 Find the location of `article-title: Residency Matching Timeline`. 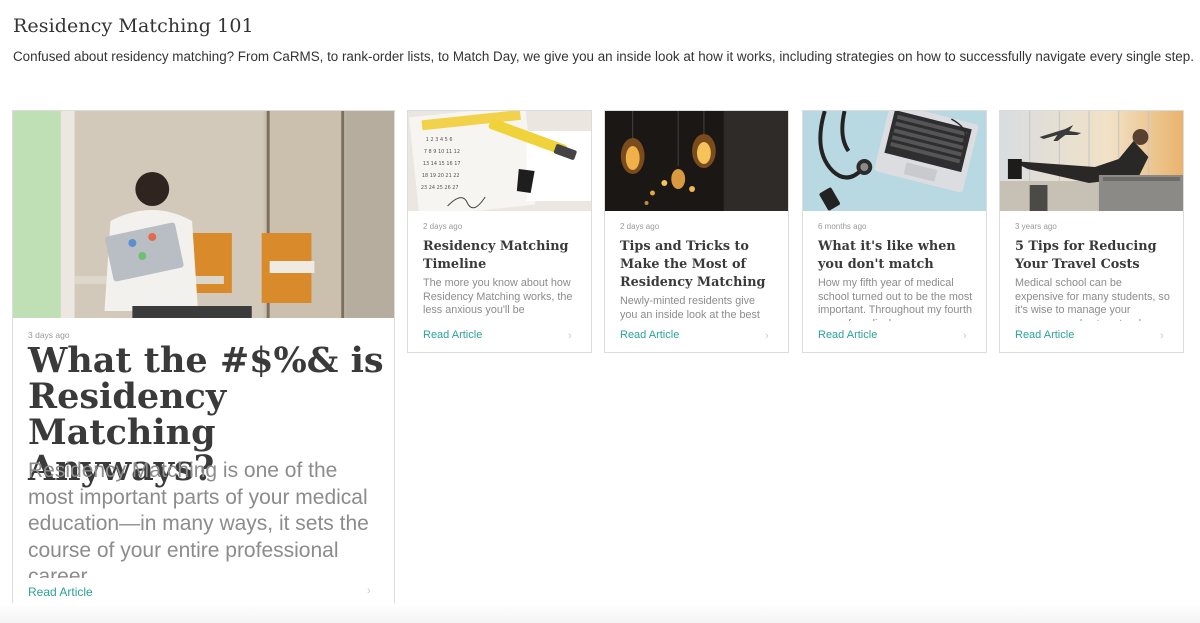

article-title: Residency Matching Timeline is located at coordinates (503, 256).